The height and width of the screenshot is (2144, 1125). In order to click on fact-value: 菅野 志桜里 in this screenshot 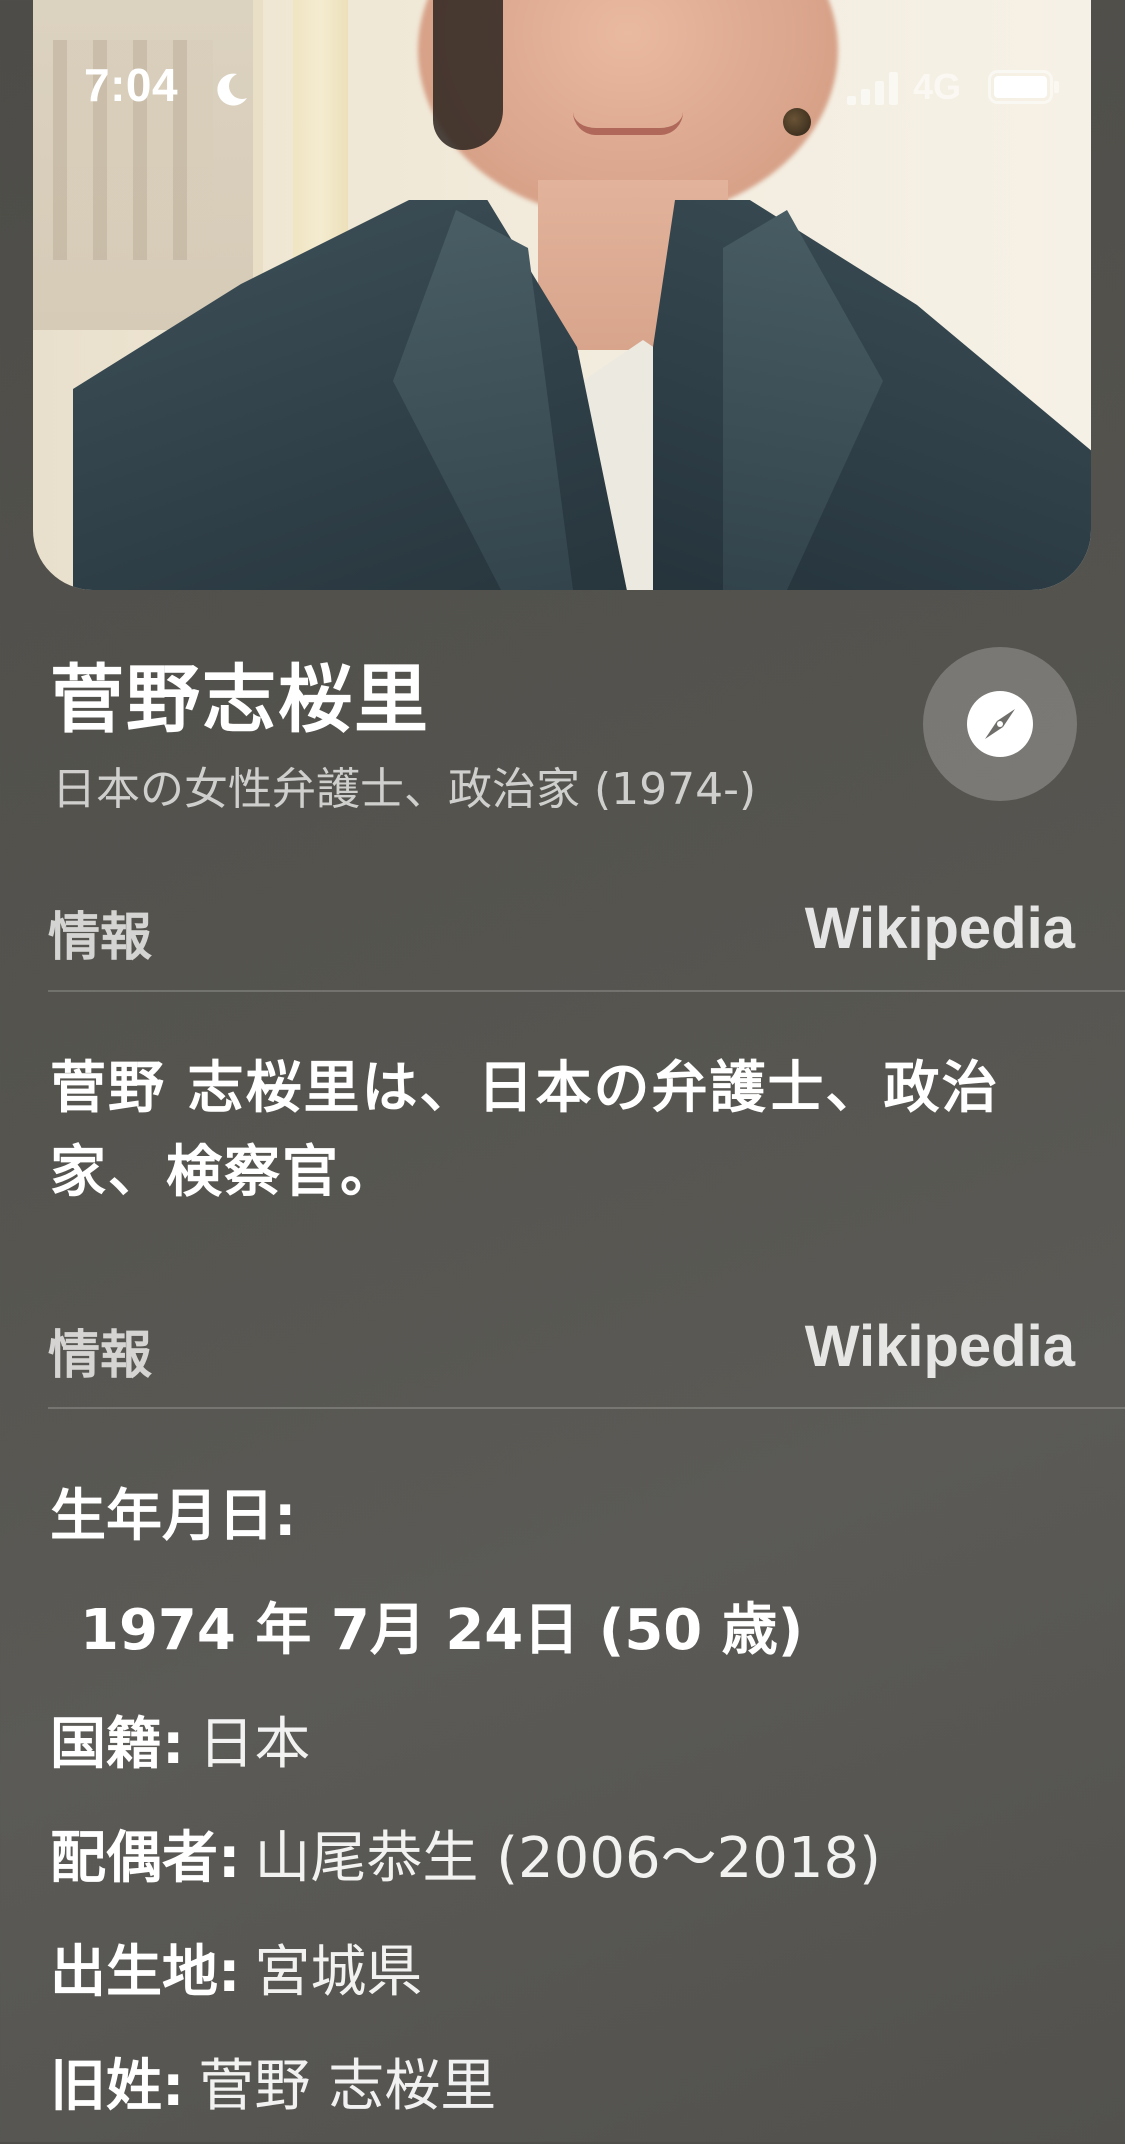, I will do `click(347, 2086)`.